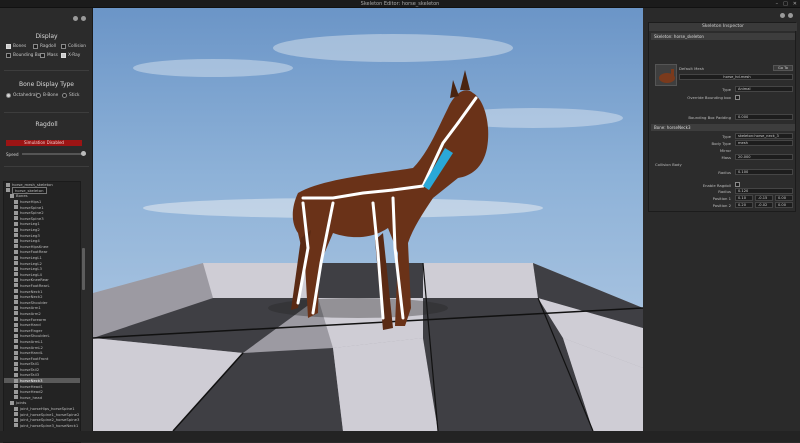  I want to click on rag-position1-z: 0.00, so click(784, 198).